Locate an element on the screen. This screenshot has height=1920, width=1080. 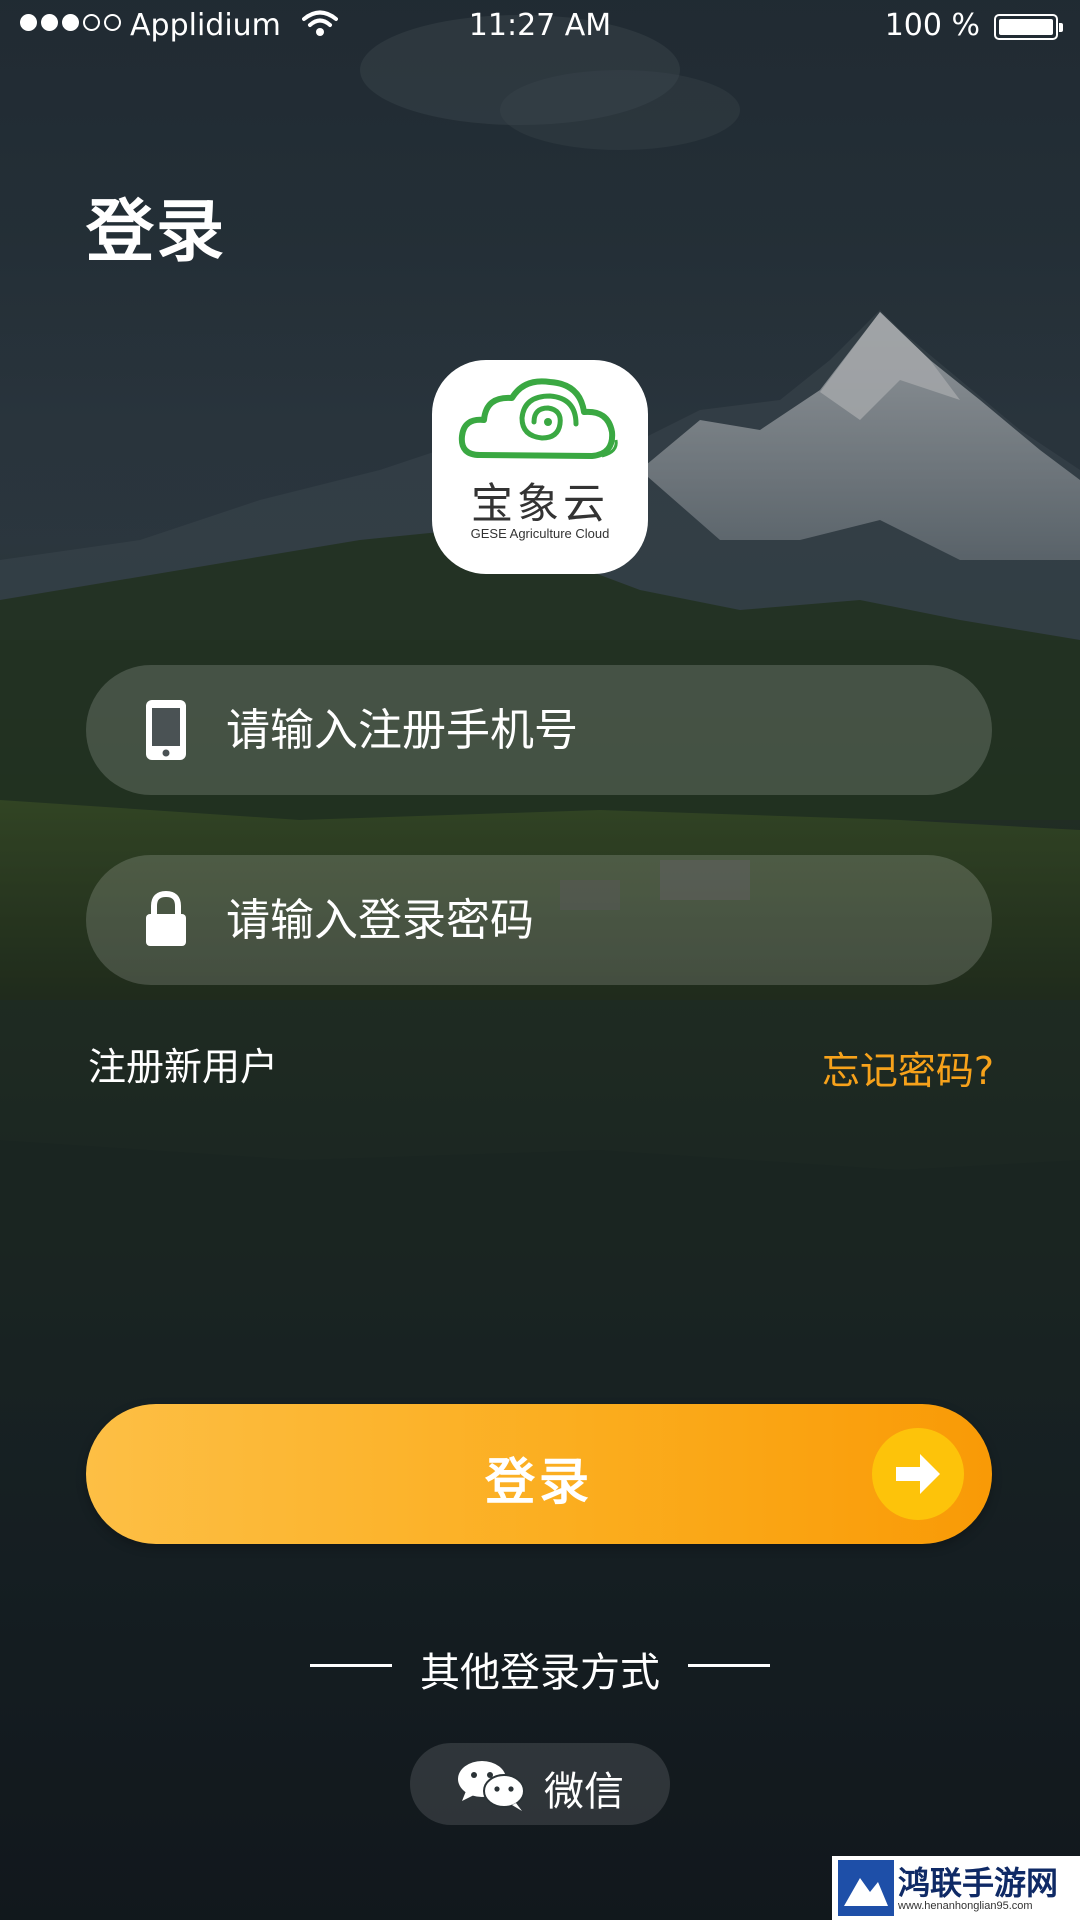
password-input is located at coordinates (586, 920).